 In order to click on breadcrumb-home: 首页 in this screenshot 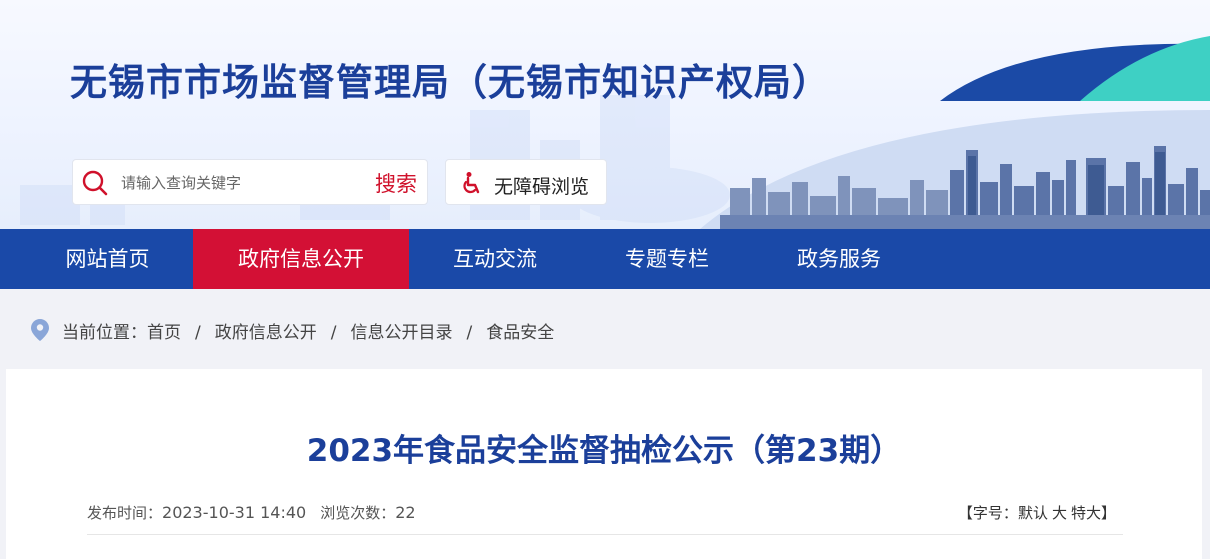, I will do `click(164, 333)`.